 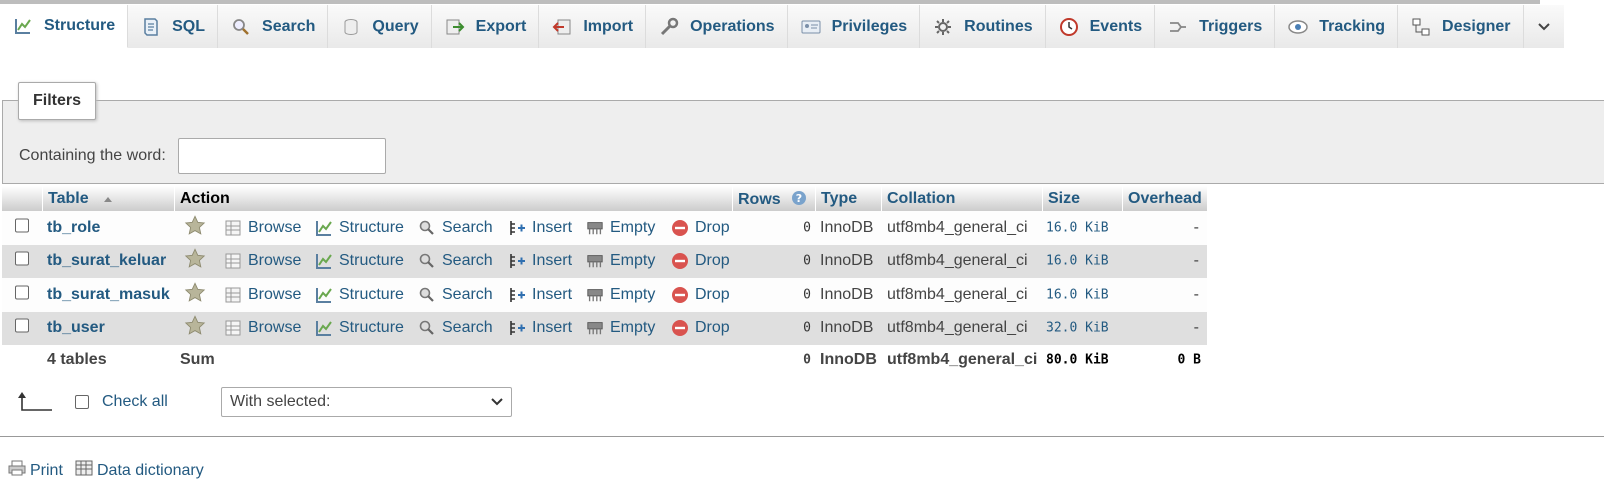 What do you see at coordinates (1165, 199) in the screenshot?
I see `header-overhead: Overhead` at bounding box center [1165, 199].